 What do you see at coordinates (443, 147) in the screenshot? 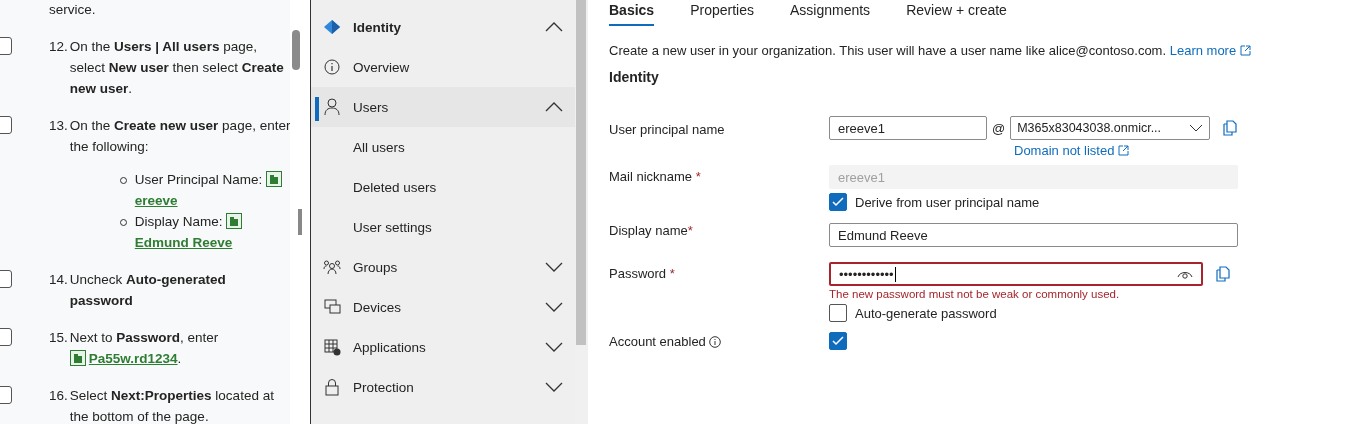
I see `nav-item: All users` at bounding box center [443, 147].